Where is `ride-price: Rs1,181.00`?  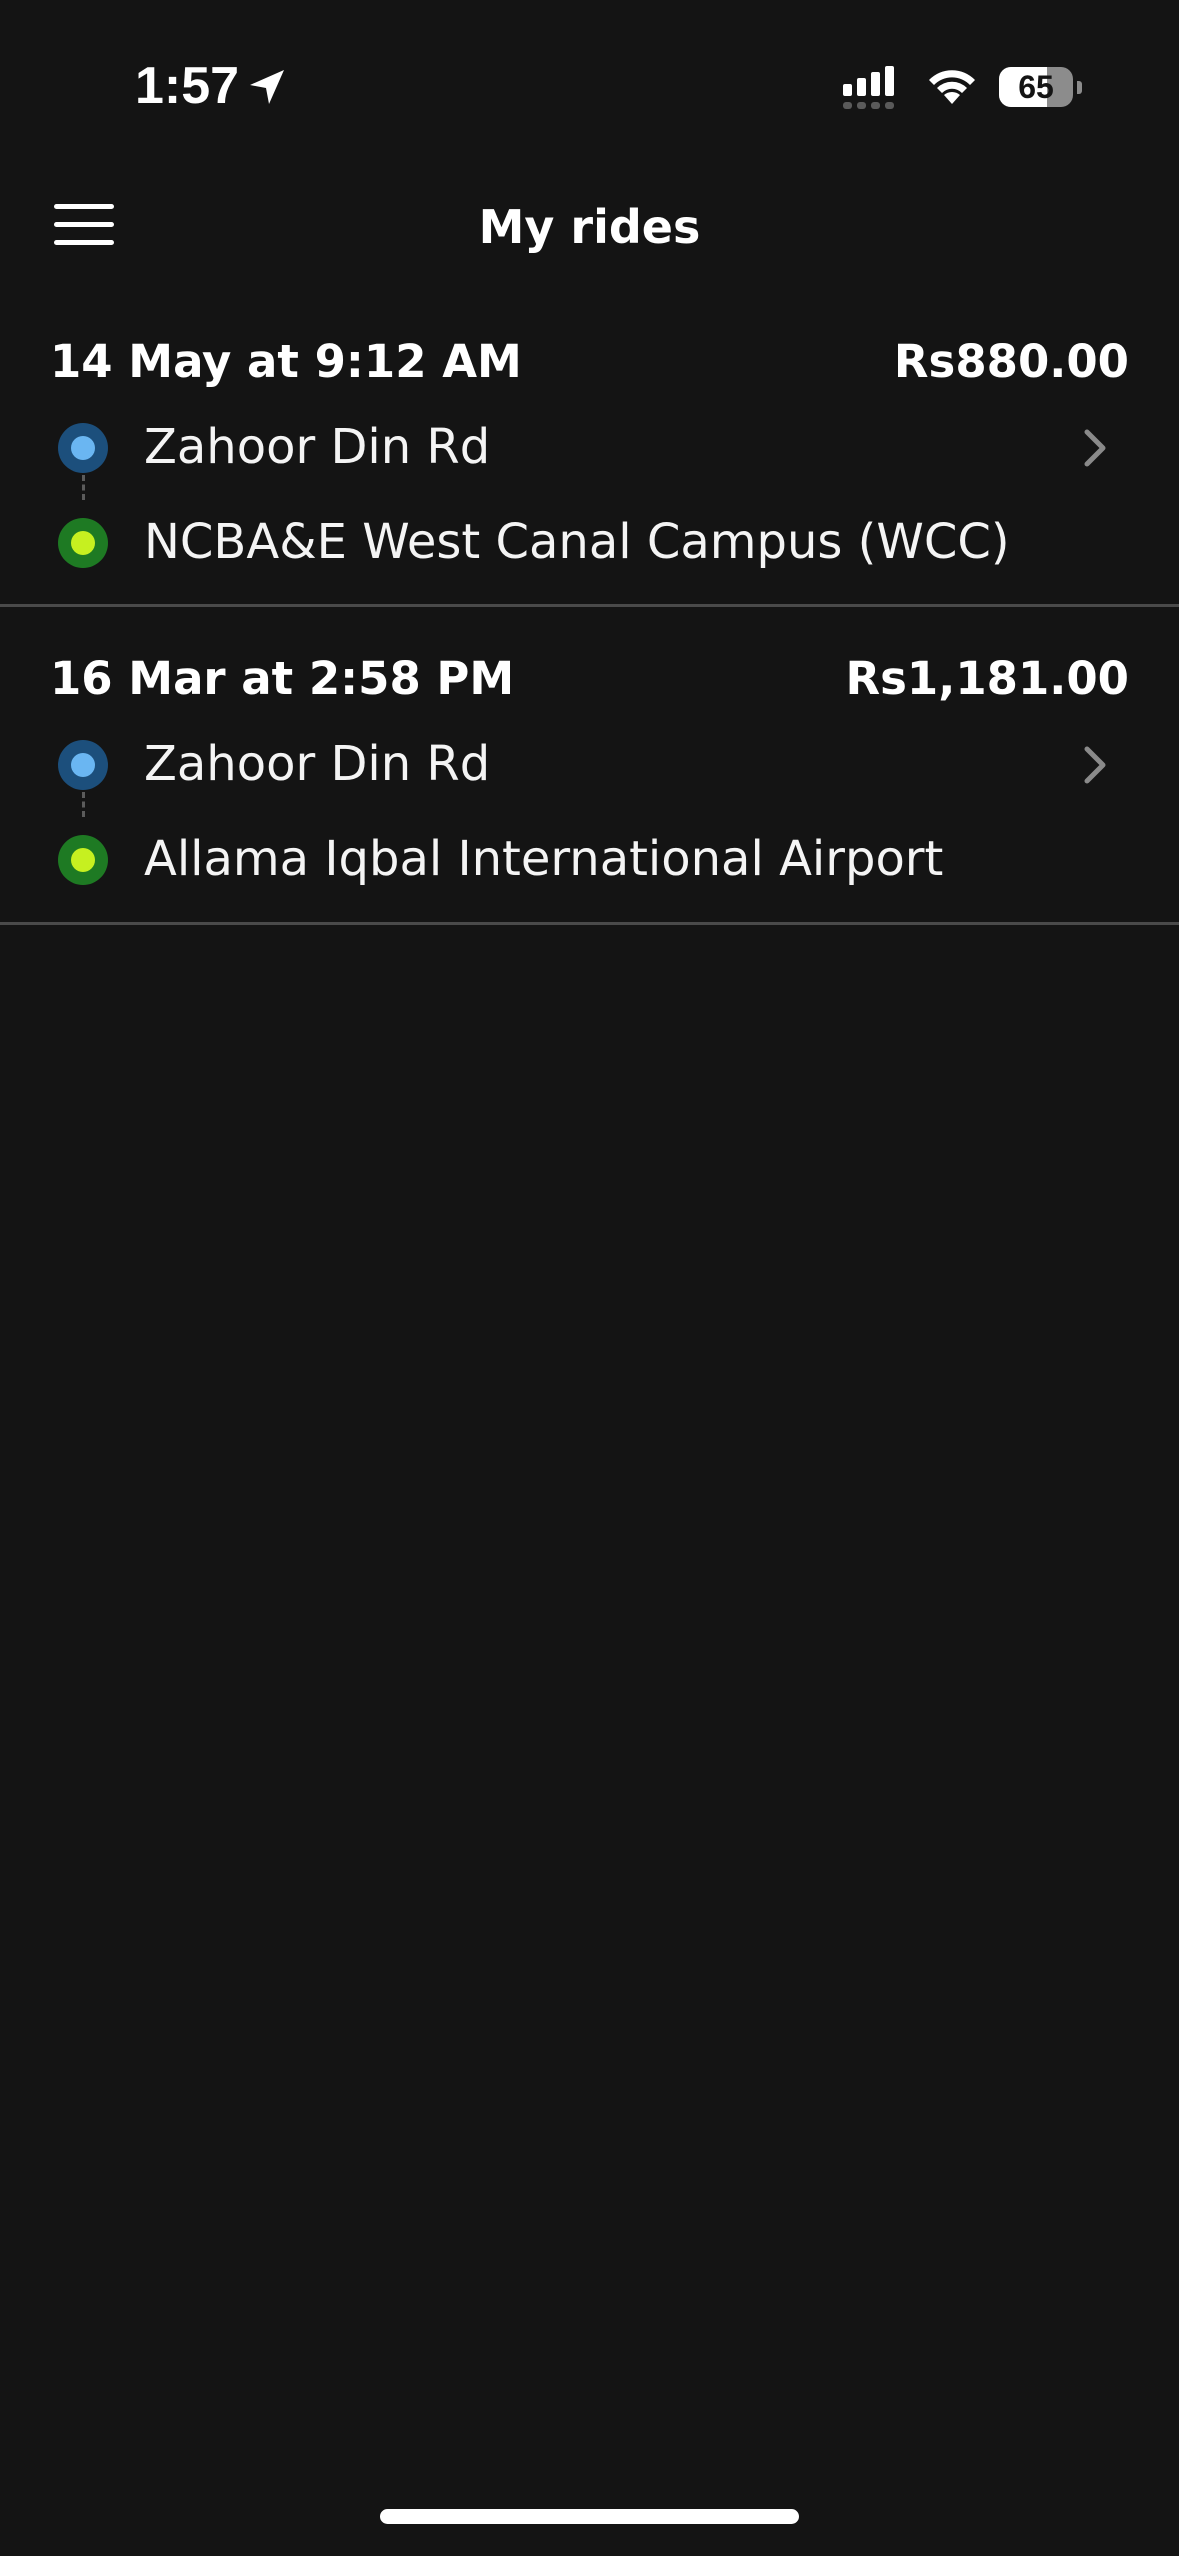
ride-price: Rs1,181.00 is located at coordinates (987, 678).